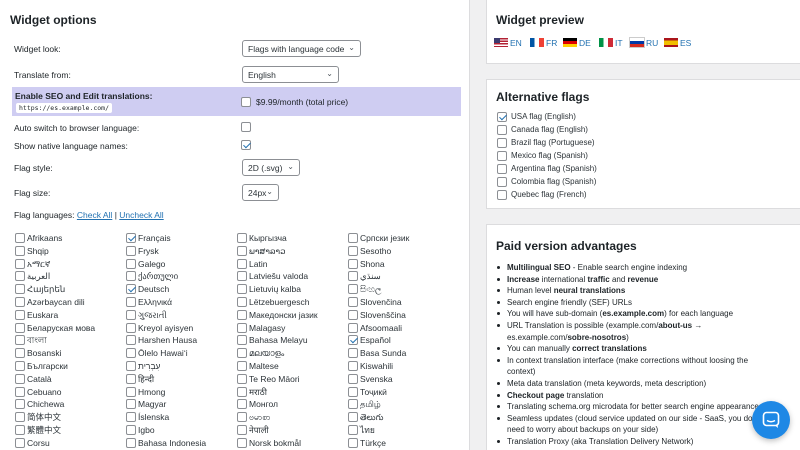  Describe the element at coordinates (172, 442) in the screenshot. I see `language-name: Bahasa Indonesia` at that location.